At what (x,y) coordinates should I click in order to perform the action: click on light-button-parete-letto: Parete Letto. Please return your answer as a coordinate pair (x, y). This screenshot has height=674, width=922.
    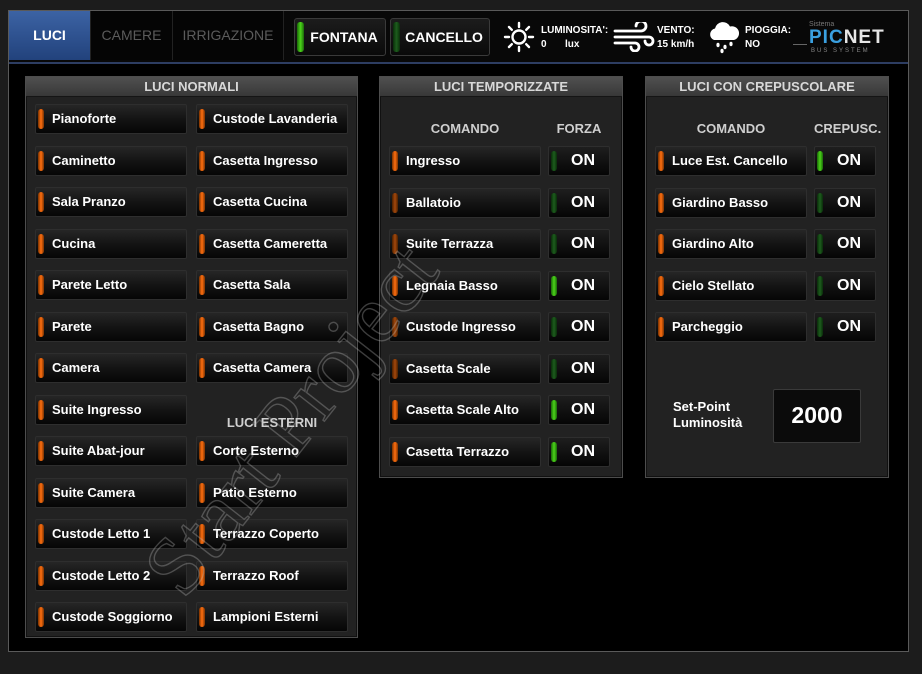
    Looking at the image, I should click on (111, 285).